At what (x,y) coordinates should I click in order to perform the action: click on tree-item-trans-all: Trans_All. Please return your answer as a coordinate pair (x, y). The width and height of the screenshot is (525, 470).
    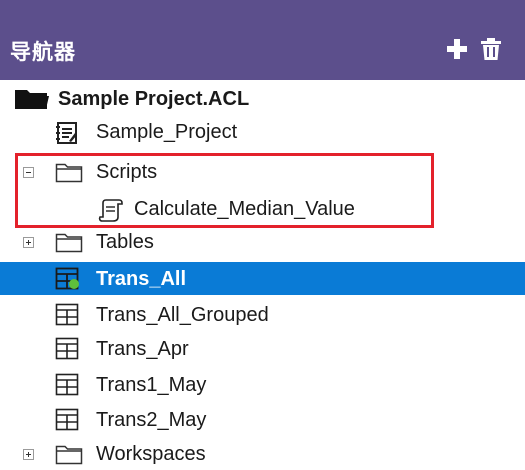
    Looking at the image, I should click on (262, 278).